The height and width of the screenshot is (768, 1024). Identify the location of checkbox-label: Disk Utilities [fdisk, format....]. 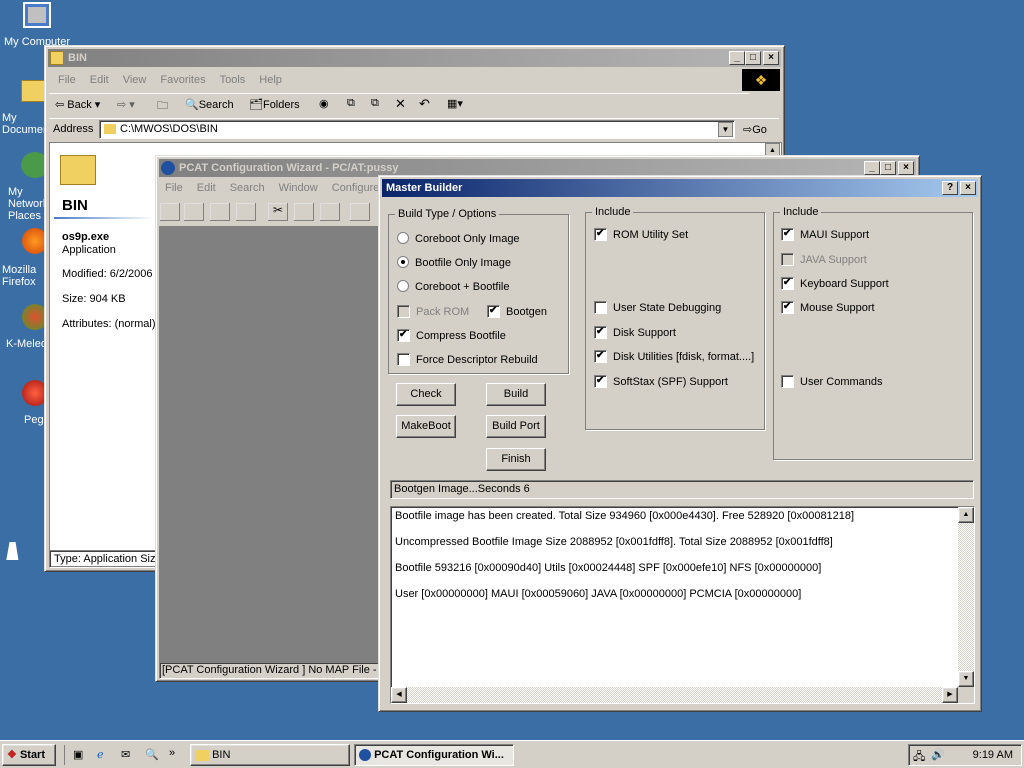
(684, 357).